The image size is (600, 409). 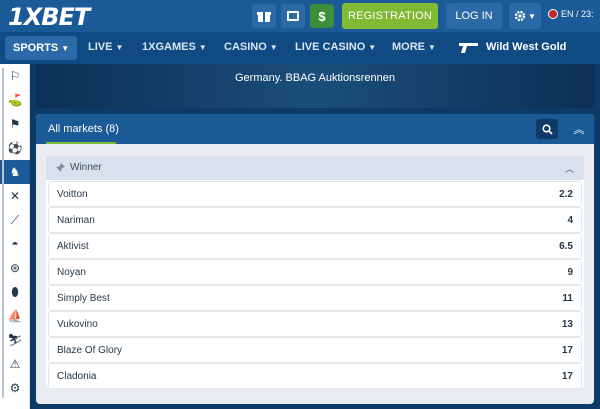 What do you see at coordinates (570, 220) in the screenshot?
I see `outcome-odds: 4` at bounding box center [570, 220].